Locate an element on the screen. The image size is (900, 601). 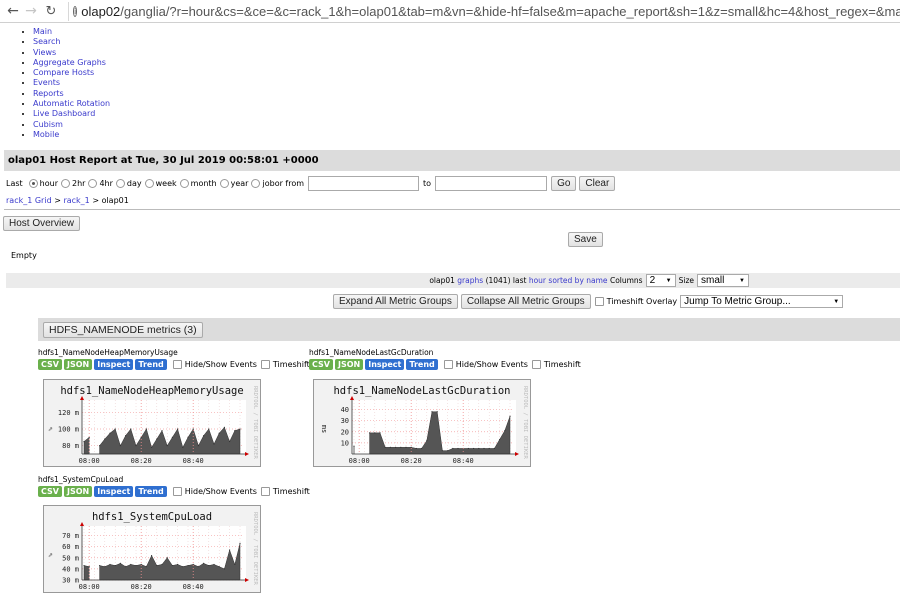
info-icon: i is located at coordinates (75, 11).